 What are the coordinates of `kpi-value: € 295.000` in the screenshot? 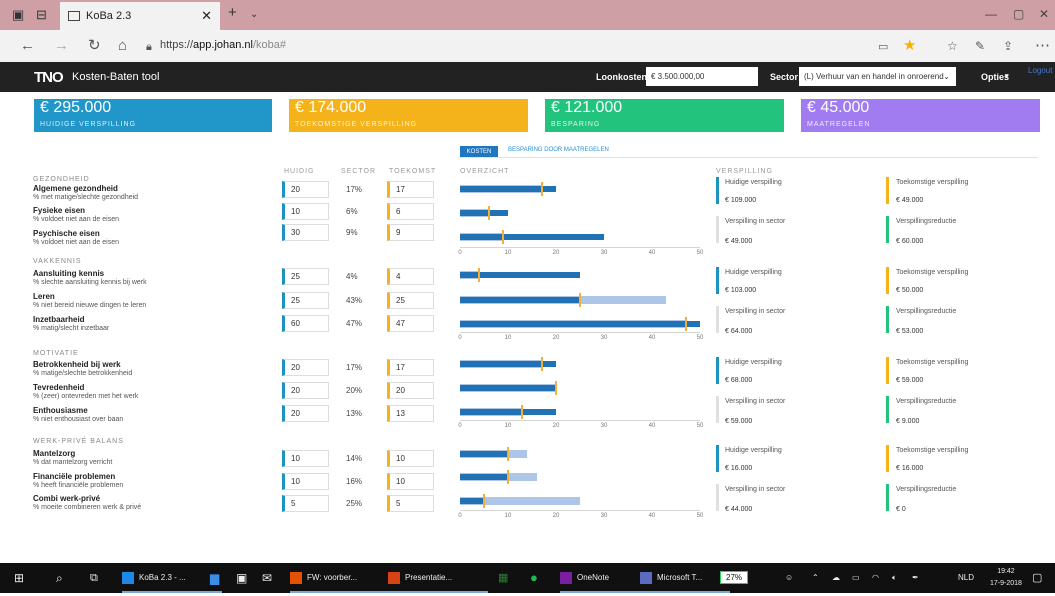 It's located at (76, 107).